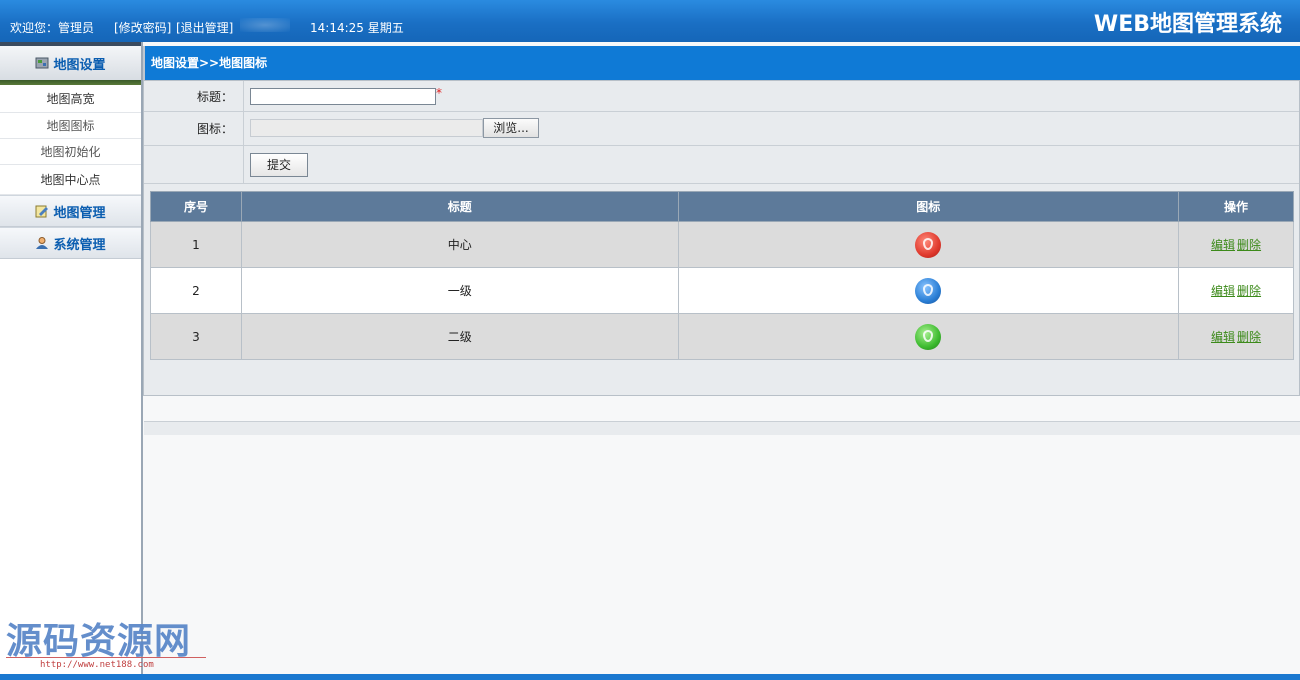 Image resolution: width=1300 pixels, height=680 pixels. What do you see at coordinates (196, 244) in the screenshot?
I see `row-no: 1` at bounding box center [196, 244].